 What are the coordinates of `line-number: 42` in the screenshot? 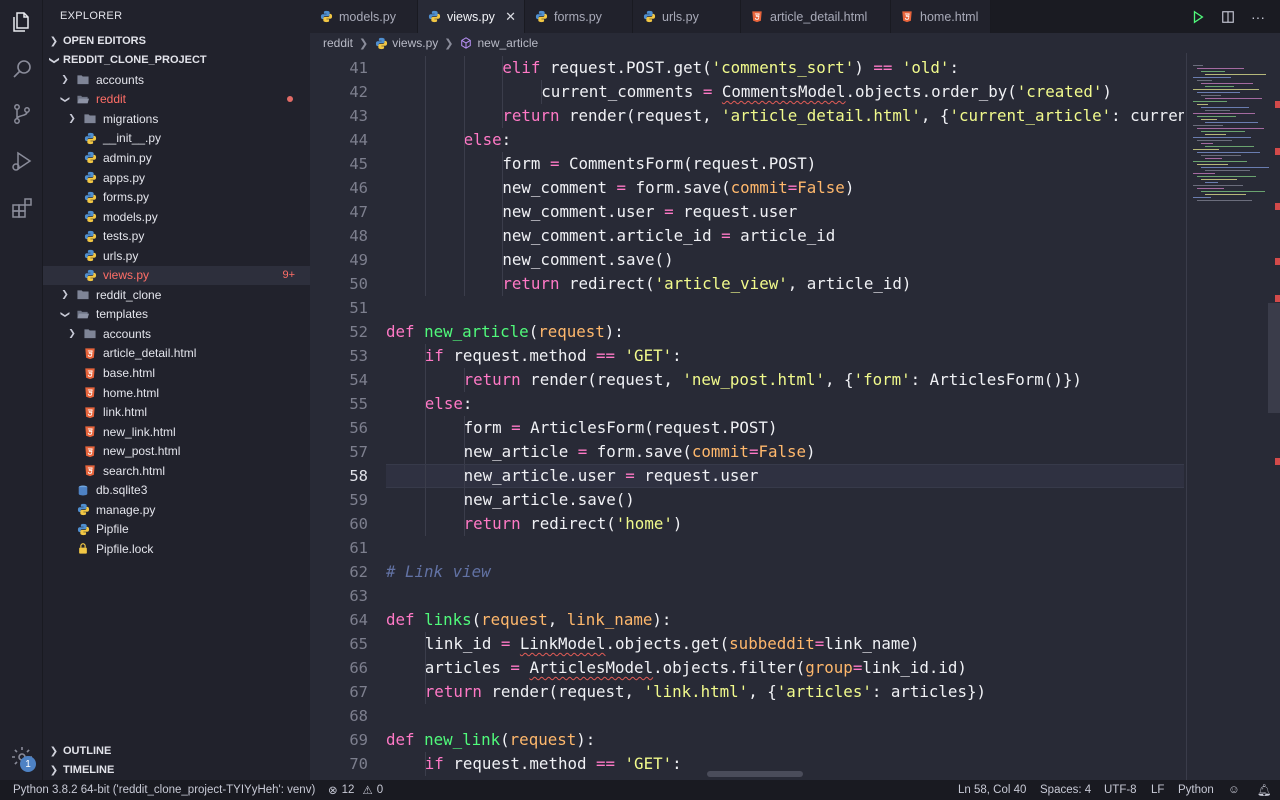 It's located at (358, 92).